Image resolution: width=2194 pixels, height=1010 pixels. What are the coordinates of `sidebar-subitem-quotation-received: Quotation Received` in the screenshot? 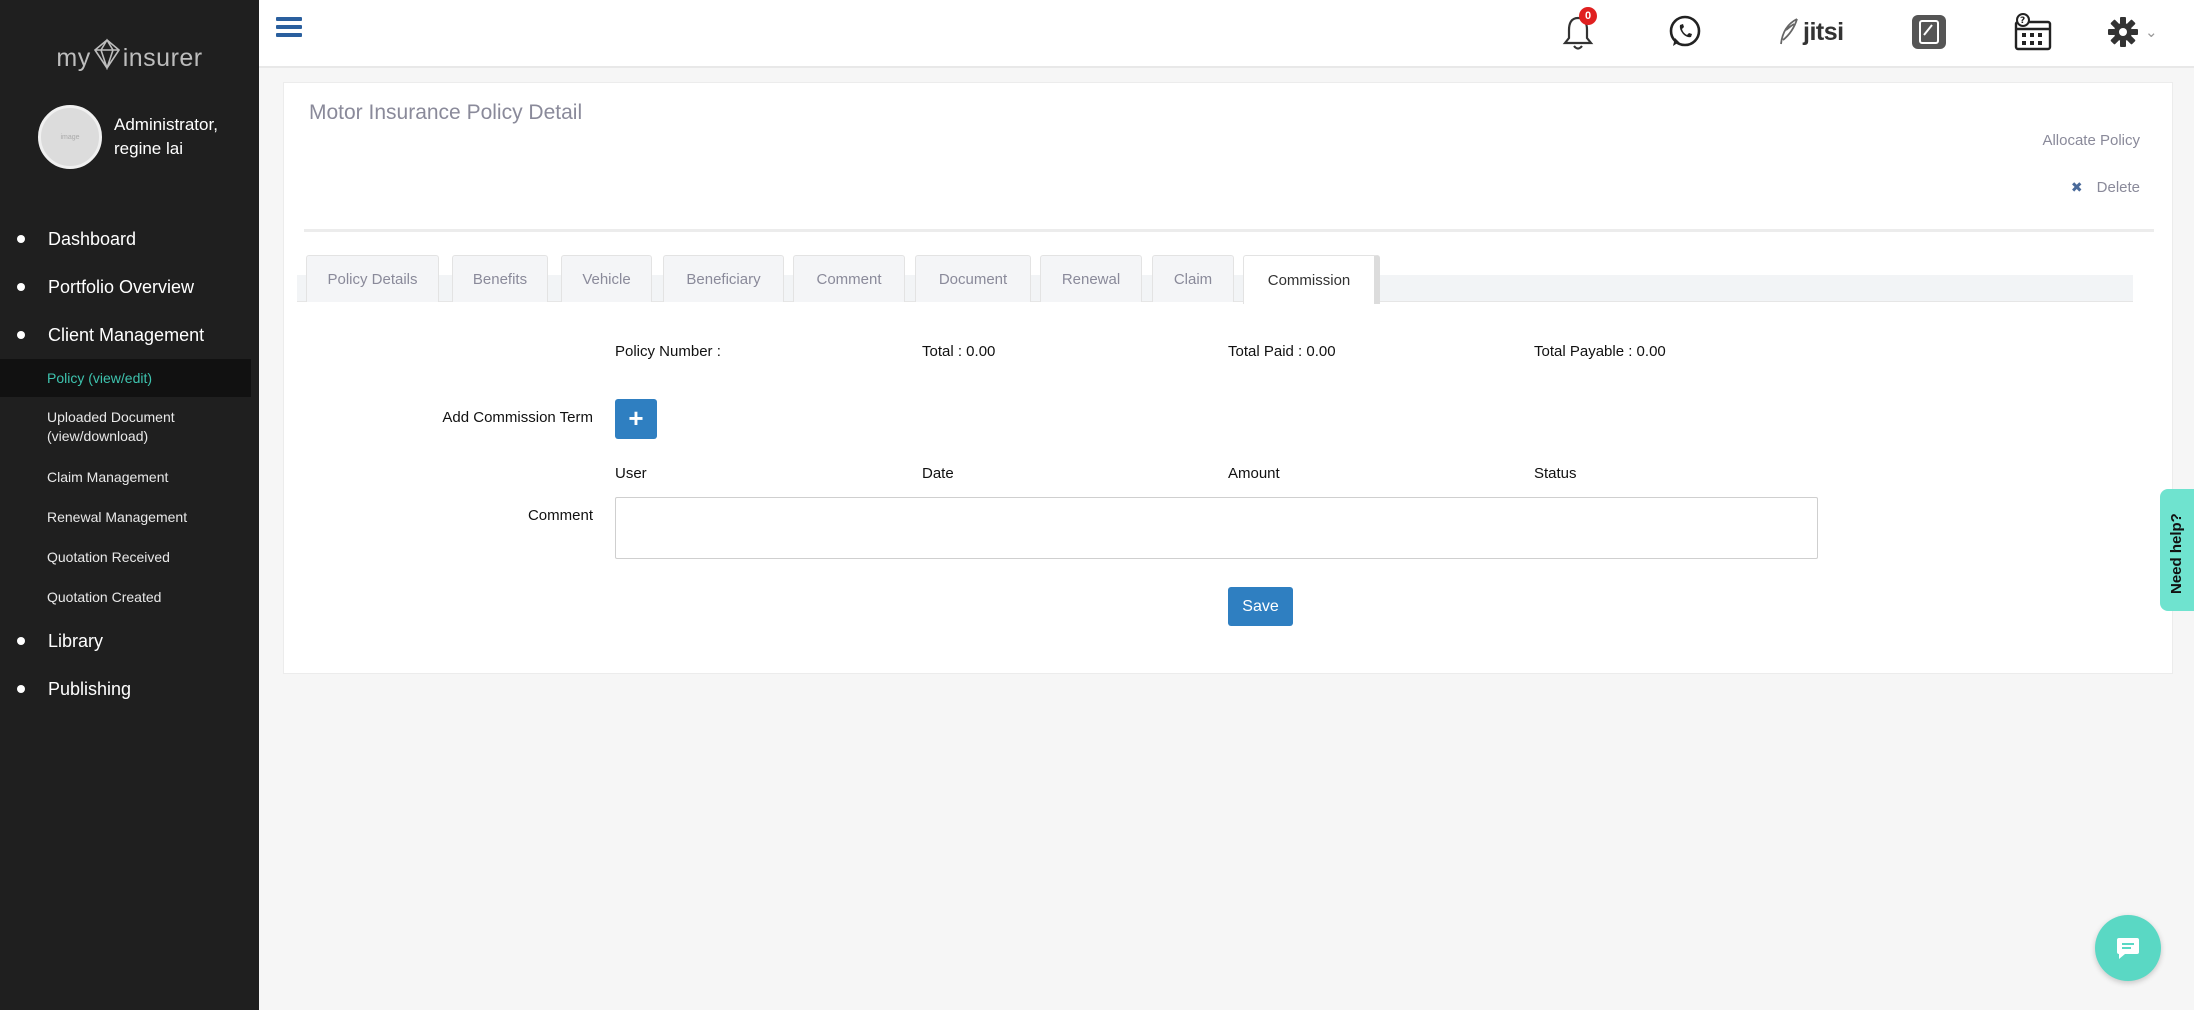 It's located at (129, 557).